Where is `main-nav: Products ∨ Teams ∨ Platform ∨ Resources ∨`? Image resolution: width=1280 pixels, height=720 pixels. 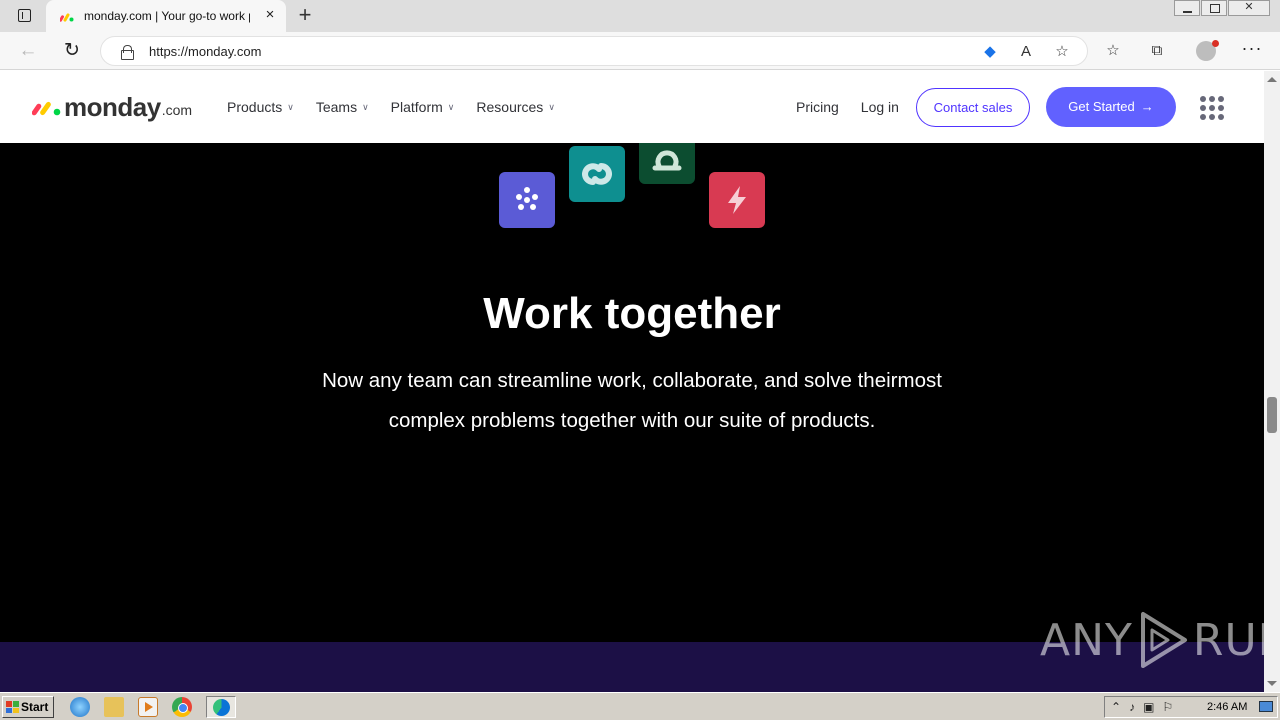 main-nav: Products ∨ Teams ∨ Platform ∨ Resources ∨ is located at coordinates (391, 107).